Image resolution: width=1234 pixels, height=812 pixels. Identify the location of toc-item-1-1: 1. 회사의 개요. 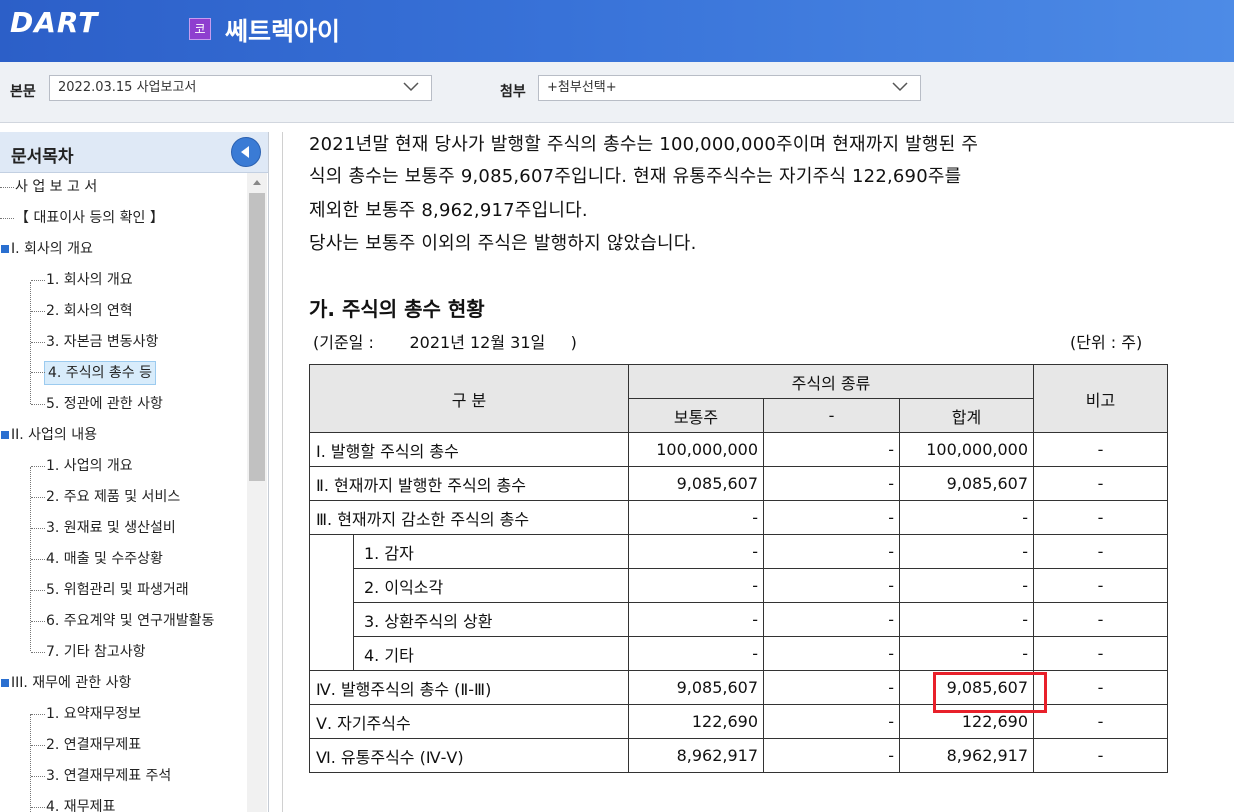
(66, 280).